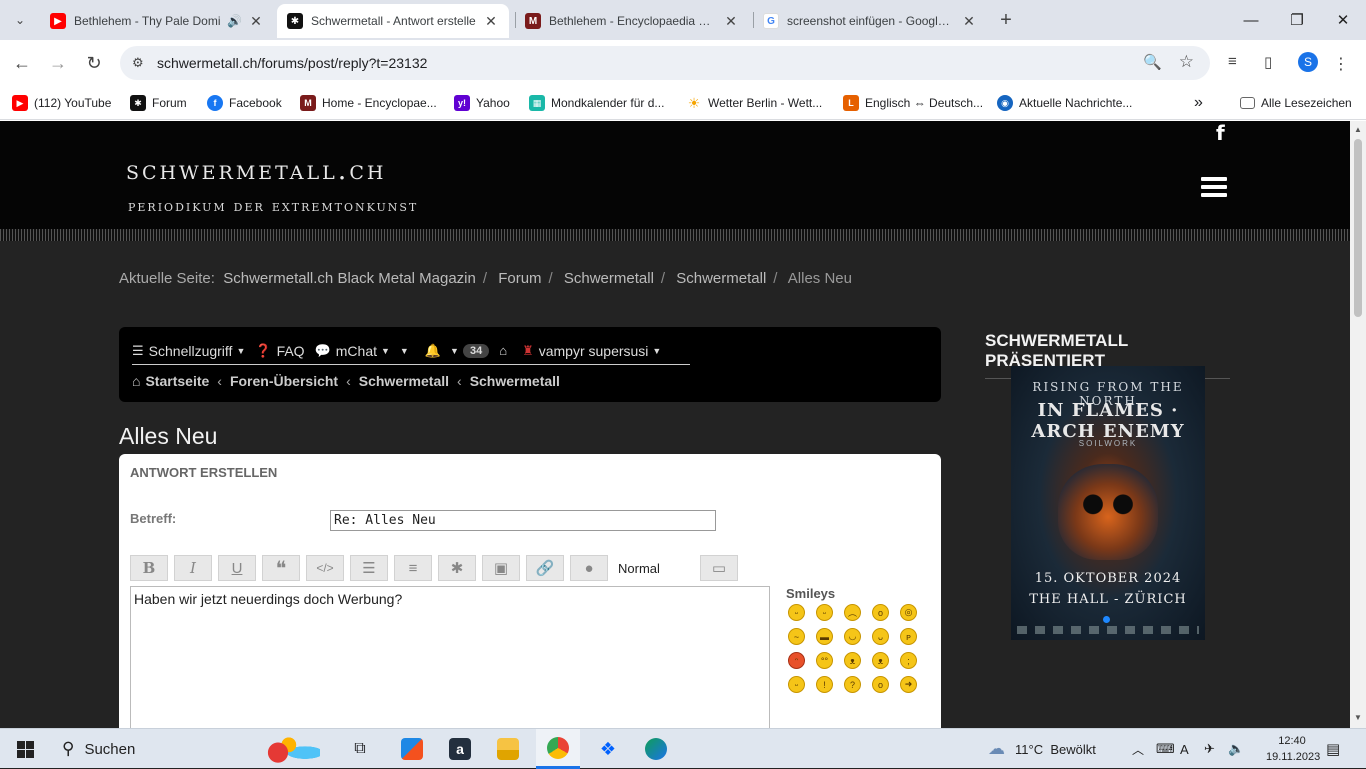 The width and height of the screenshot is (1366, 769). Describe the element at coordinates (158, 103) in the screenshot. I see `bookmark-forum: ✱ Forum` at that location.